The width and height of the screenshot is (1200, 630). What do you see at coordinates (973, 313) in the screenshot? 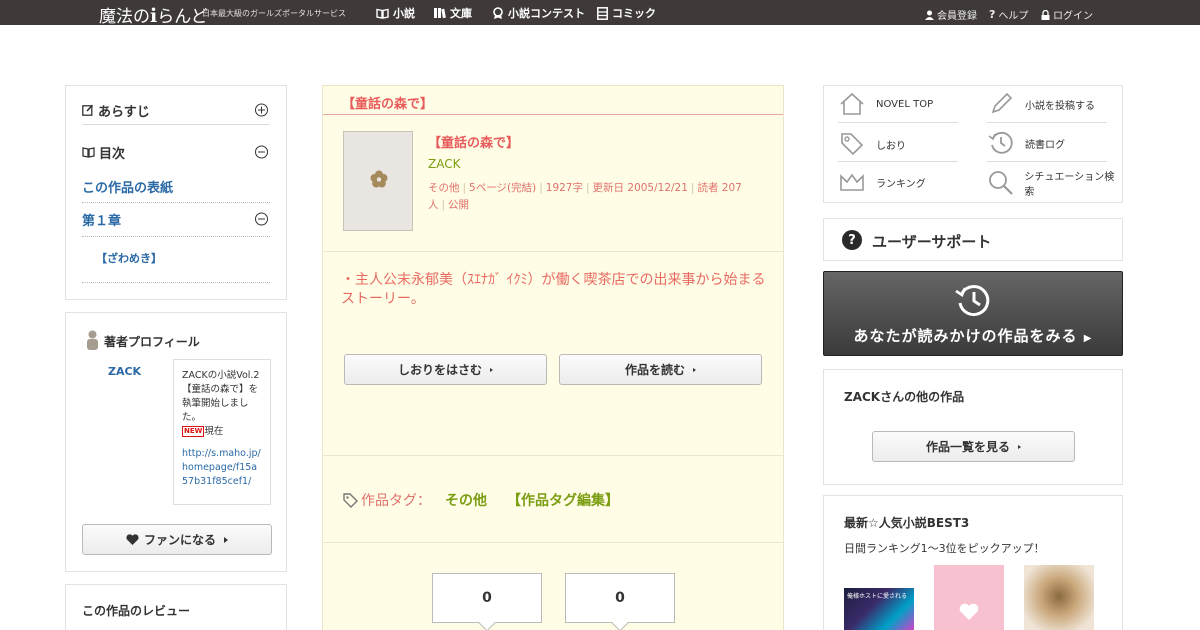
I see `continue-reading-banner: あなたが読みかけの作品をみる ▶` at bounding box center [973, 313].